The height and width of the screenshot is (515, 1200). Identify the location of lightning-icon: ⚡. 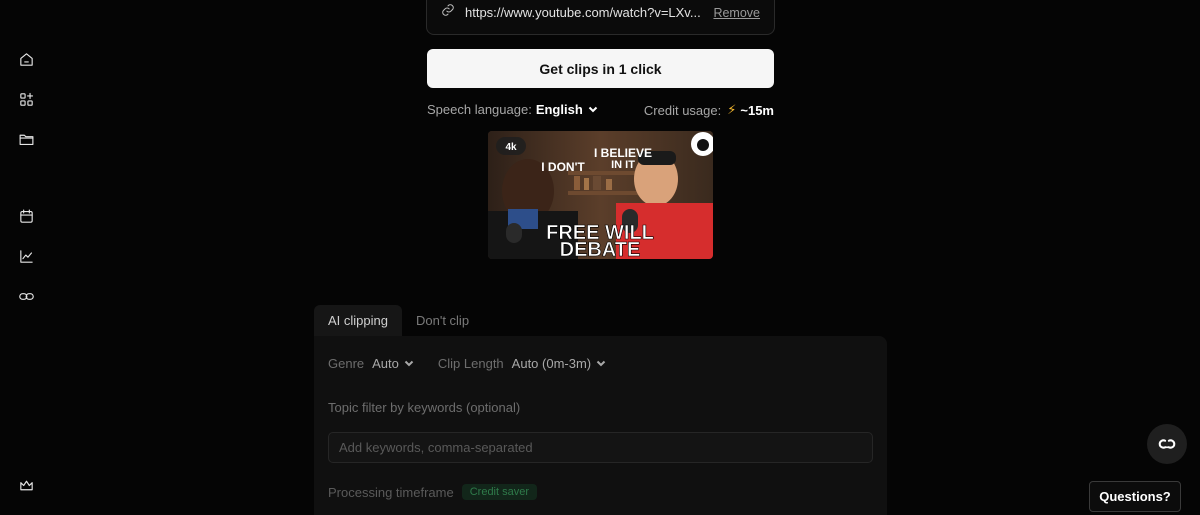
(732, 109).